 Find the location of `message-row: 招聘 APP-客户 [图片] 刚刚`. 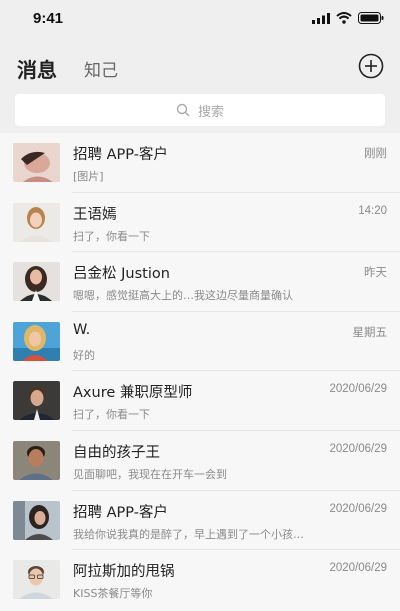

message-row: 招聘 APP-客户 [图片] 刚刚 is located at coordinates (200, 163).